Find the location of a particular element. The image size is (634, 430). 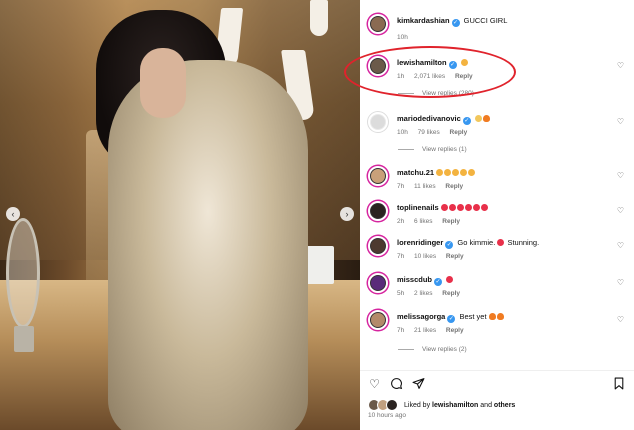

comment-time: 1h is located at coordinates (401, 76).